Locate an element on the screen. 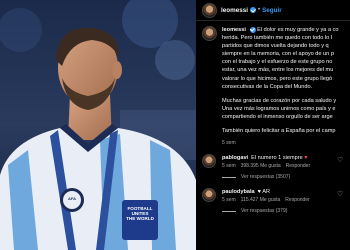 The image size is (350, 250). comment-username: pablogavi is located at coordinates (235, 158).